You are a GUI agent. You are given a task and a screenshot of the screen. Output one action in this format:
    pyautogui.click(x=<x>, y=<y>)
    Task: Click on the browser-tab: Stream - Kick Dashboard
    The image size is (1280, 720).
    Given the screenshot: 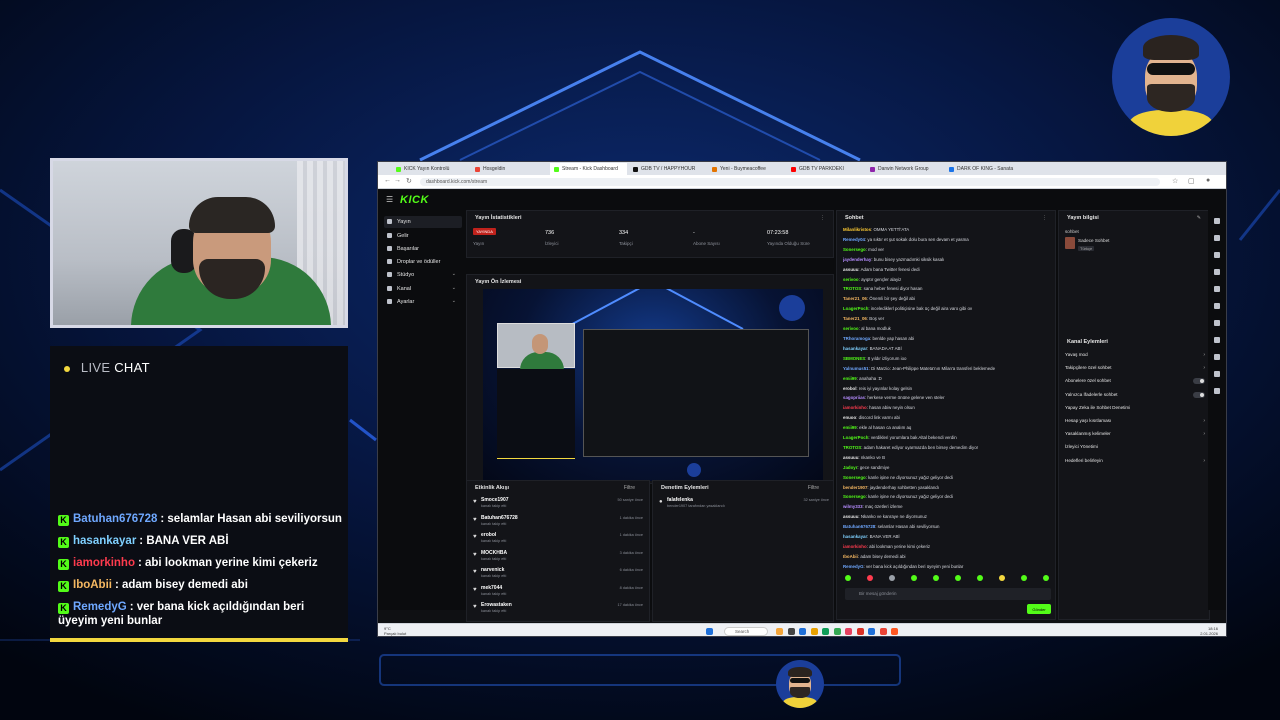 What is the action you would take?
    pyautogui.click(x=588, y=169)
    